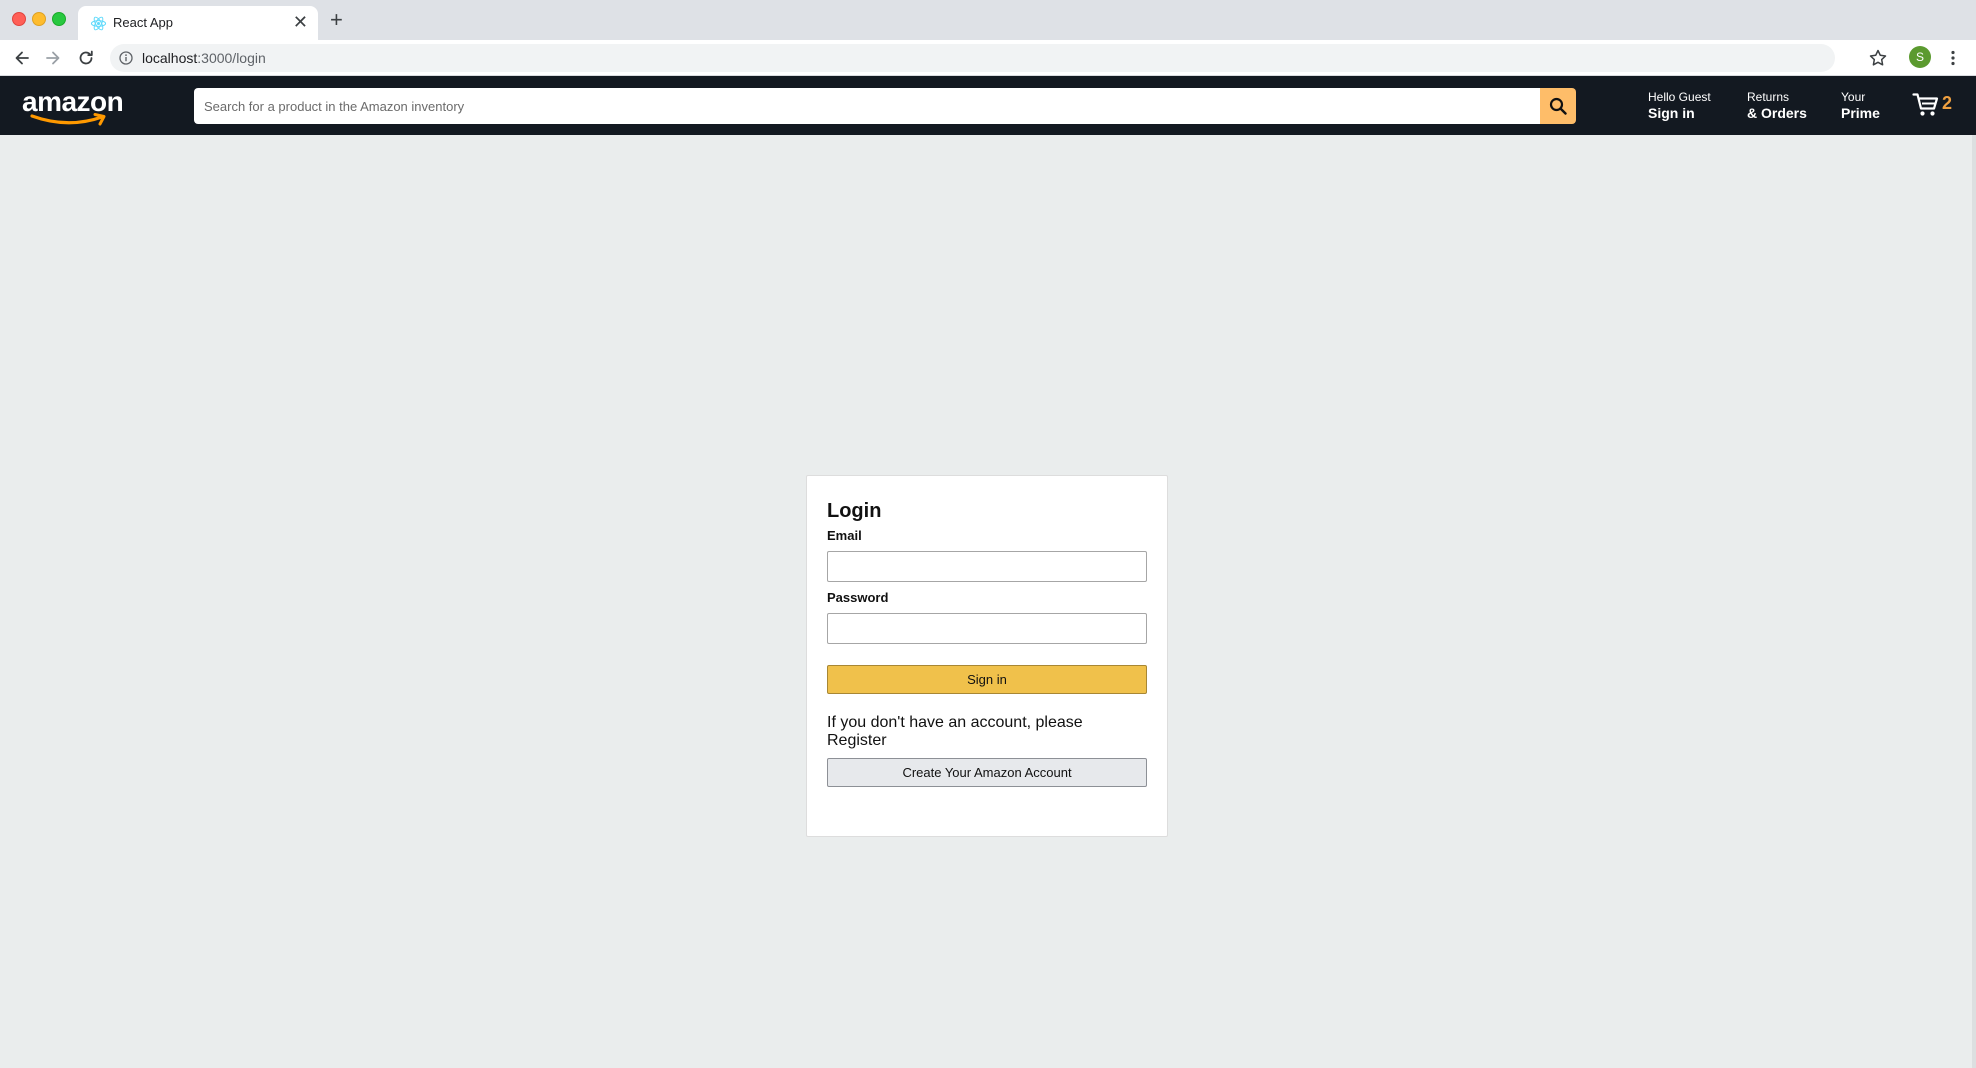  Describe the element at coordinates (86, 58) in the screenshot. I see `reload-icon` at that location.